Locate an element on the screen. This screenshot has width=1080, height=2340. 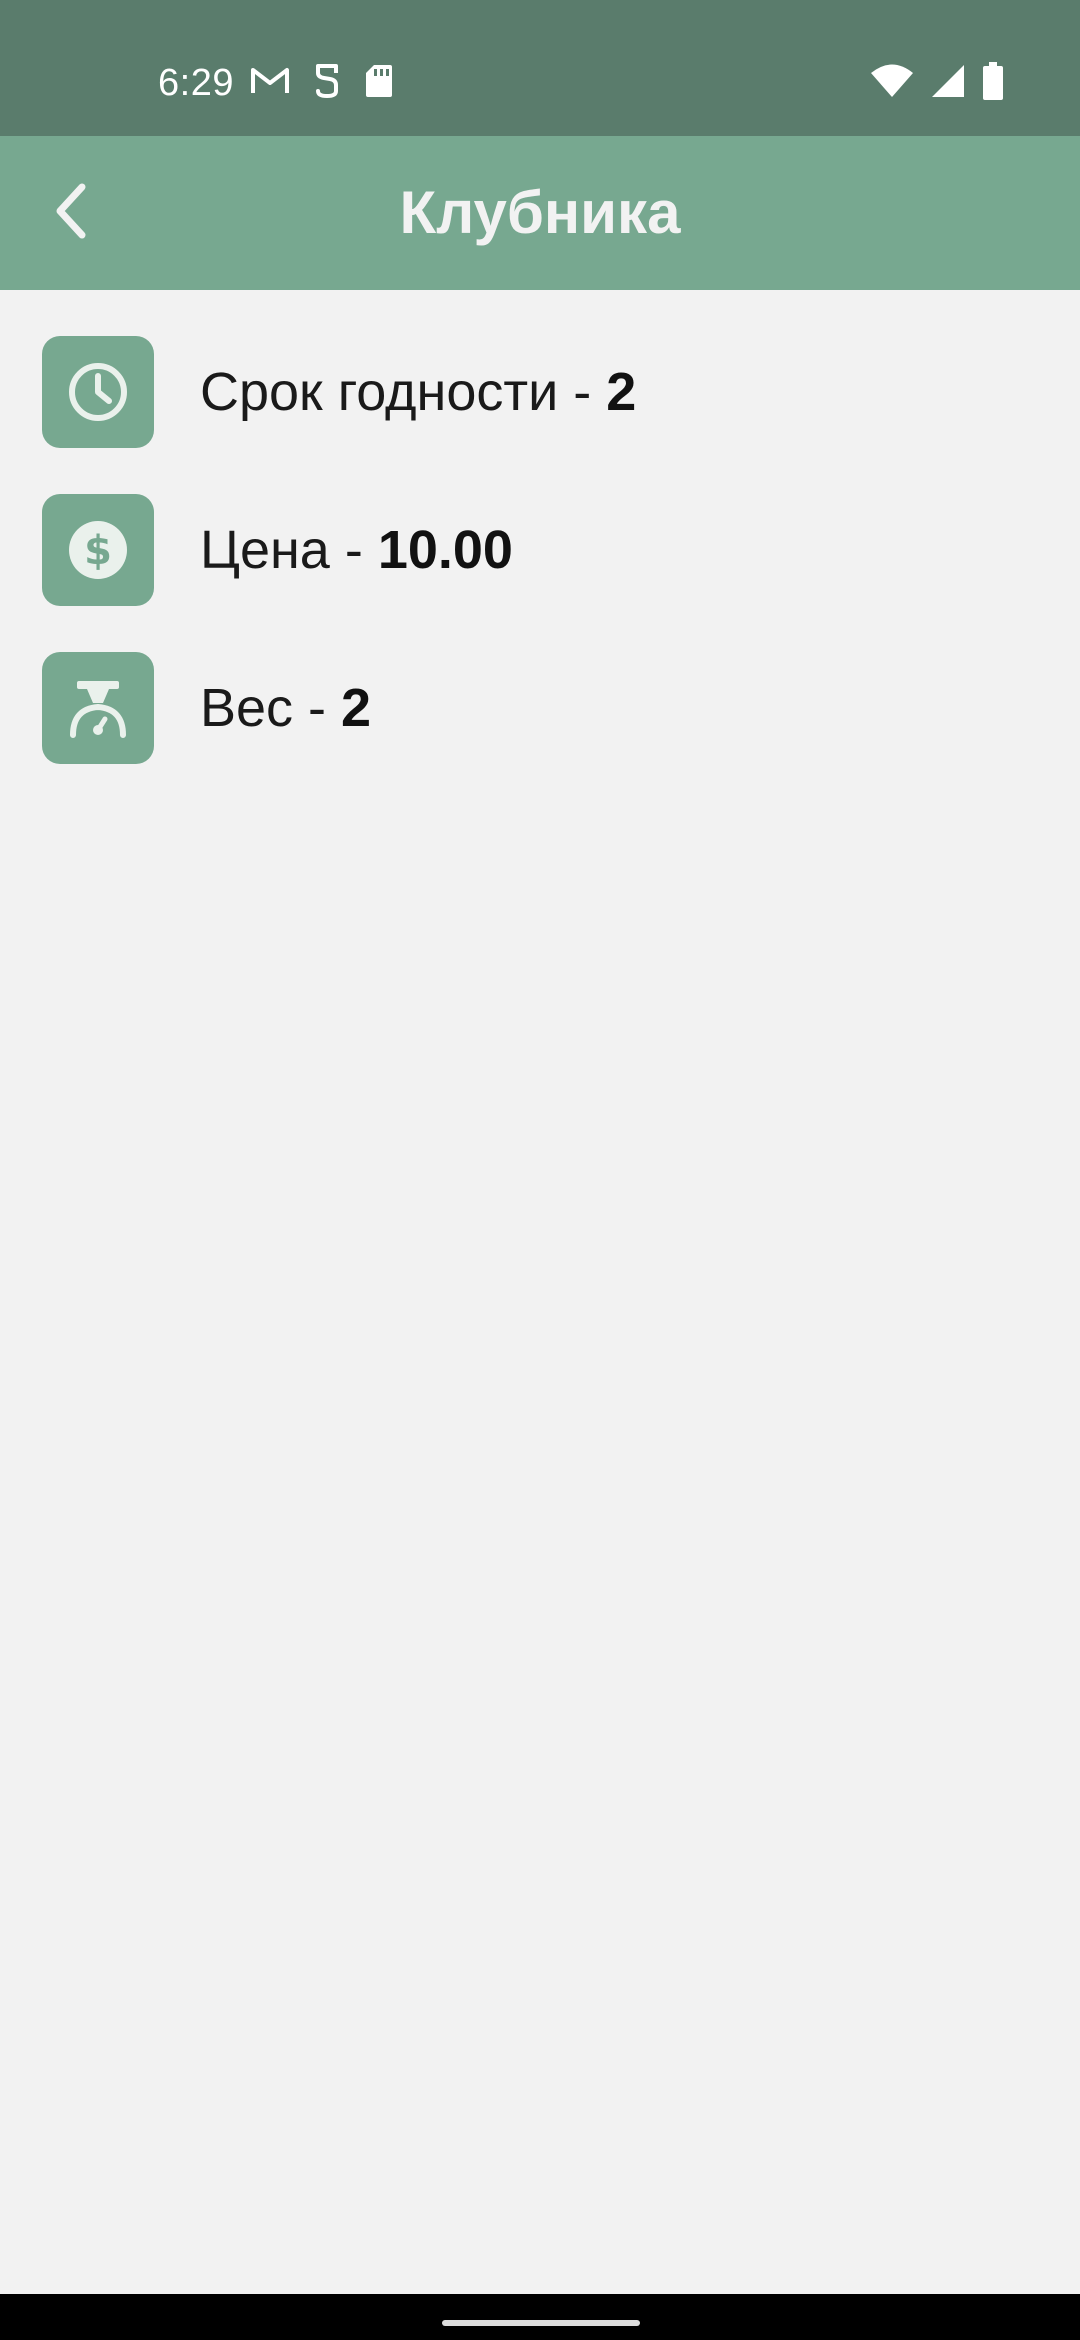
dollar-icon: $ is located at coordinates (98, 550).